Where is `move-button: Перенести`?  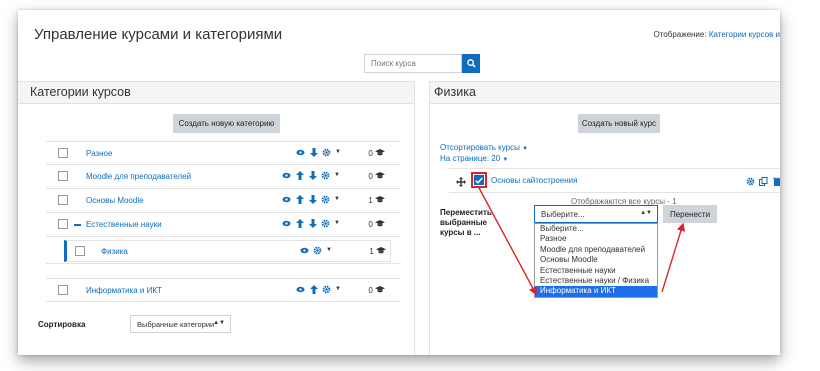
move-button: Перенести is located at coordinates (690, 214).